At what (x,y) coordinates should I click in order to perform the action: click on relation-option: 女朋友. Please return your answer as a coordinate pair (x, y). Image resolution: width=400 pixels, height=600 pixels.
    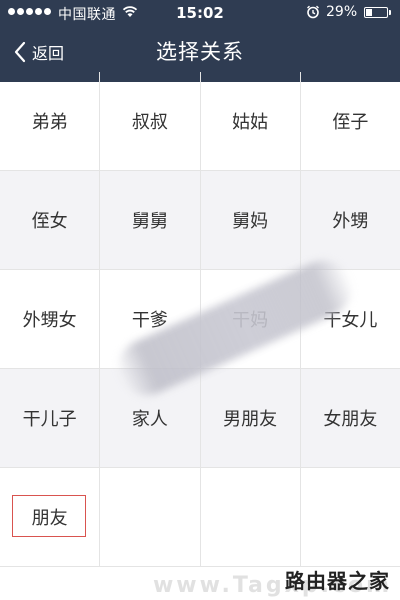
    Looking at the image, I should click on (350, 418).